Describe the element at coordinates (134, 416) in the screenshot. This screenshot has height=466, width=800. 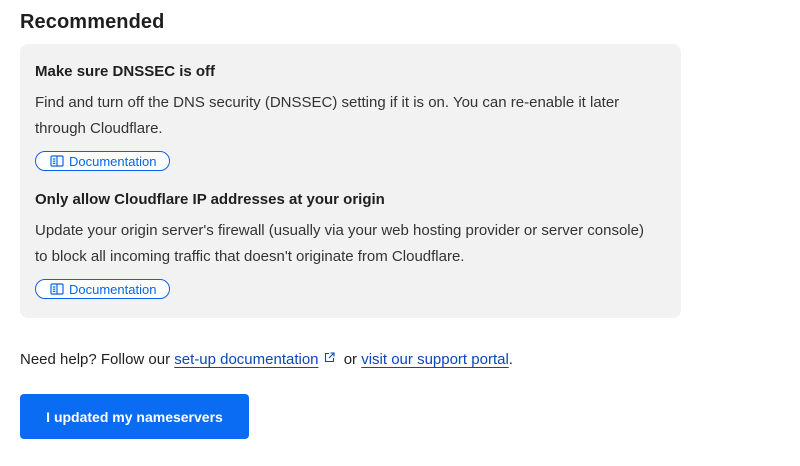
I see `updated-nameservers-button: I updated my nameservers` at that location.